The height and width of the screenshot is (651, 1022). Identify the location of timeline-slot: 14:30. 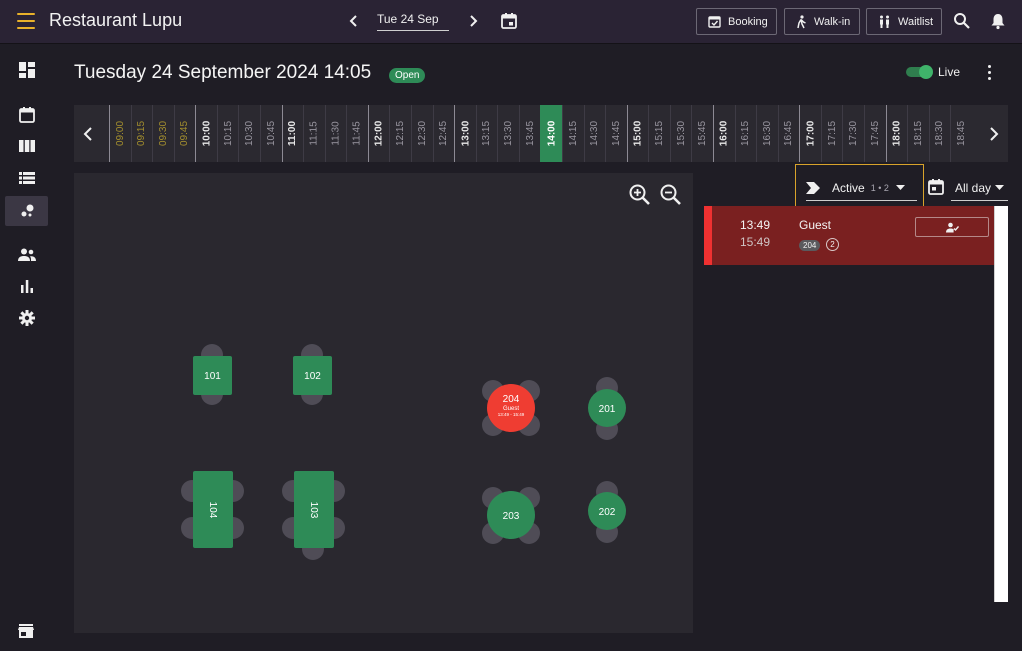
(594, 133).